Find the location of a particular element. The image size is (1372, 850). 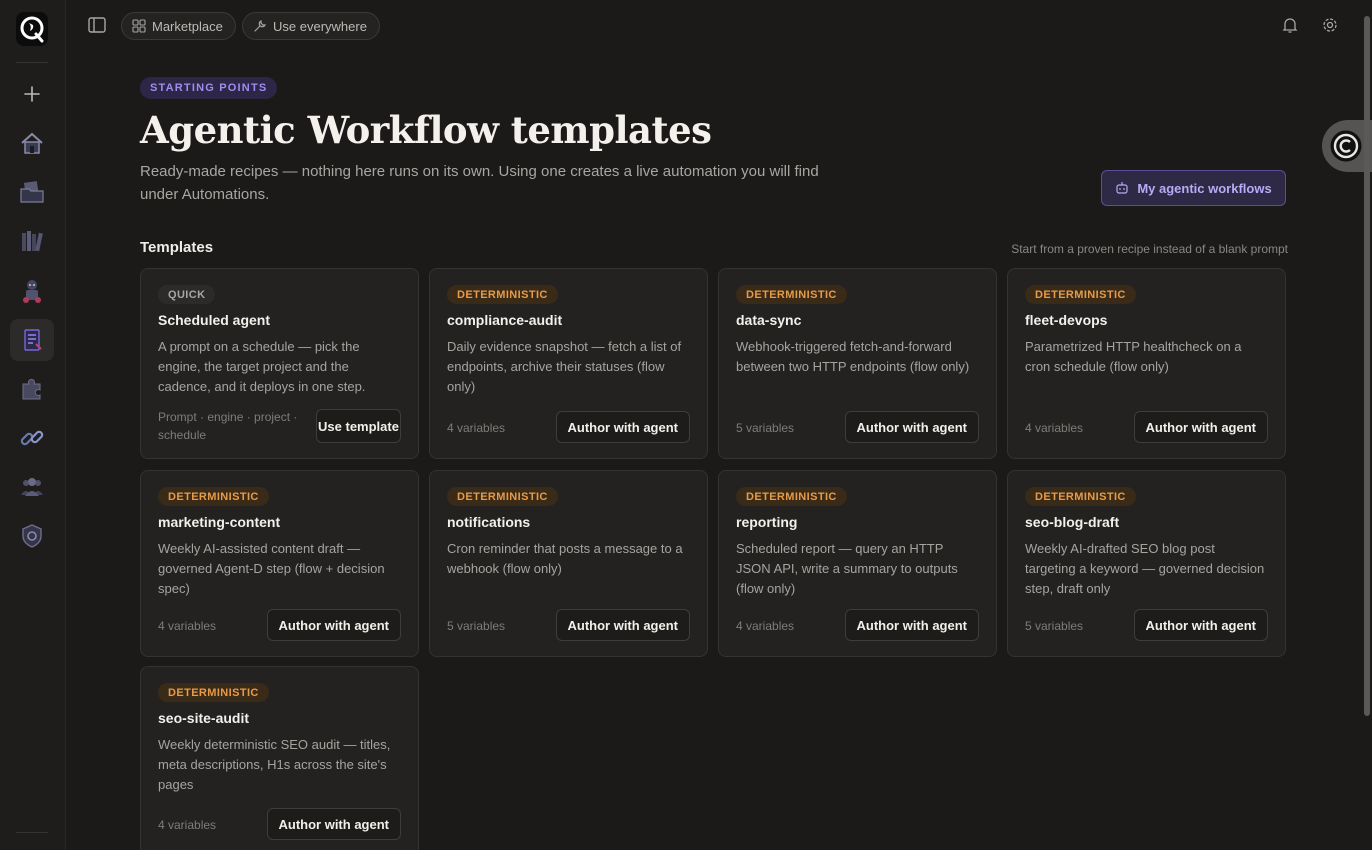

books-icon is located at coordinates (32, 241).